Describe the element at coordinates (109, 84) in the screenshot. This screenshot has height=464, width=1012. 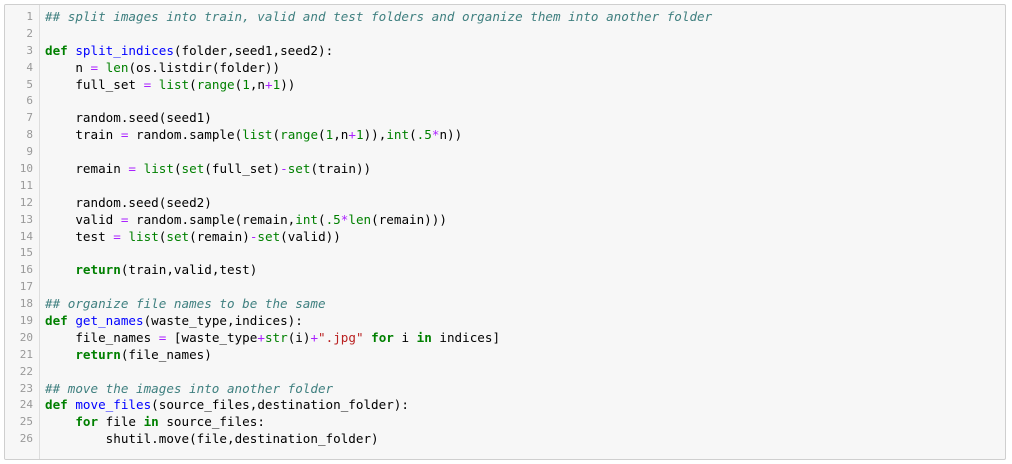
I see `token-name: full_set` at that location.